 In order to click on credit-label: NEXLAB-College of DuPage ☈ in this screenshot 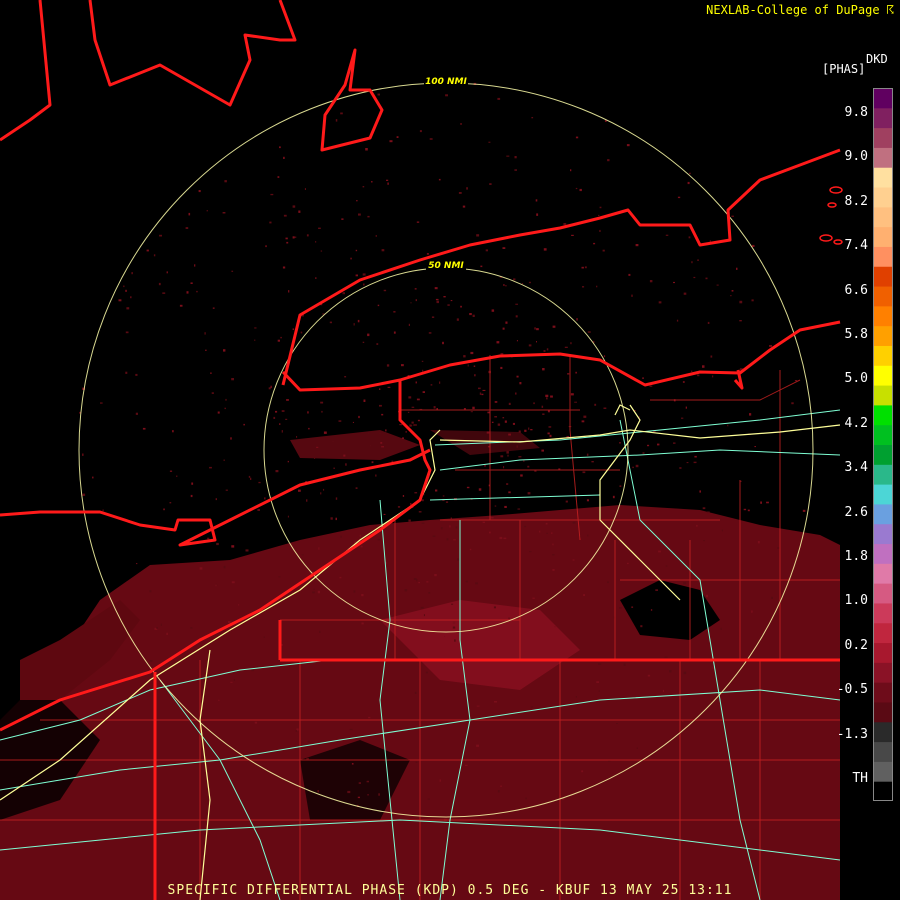, I will do `click(800, 10)`.